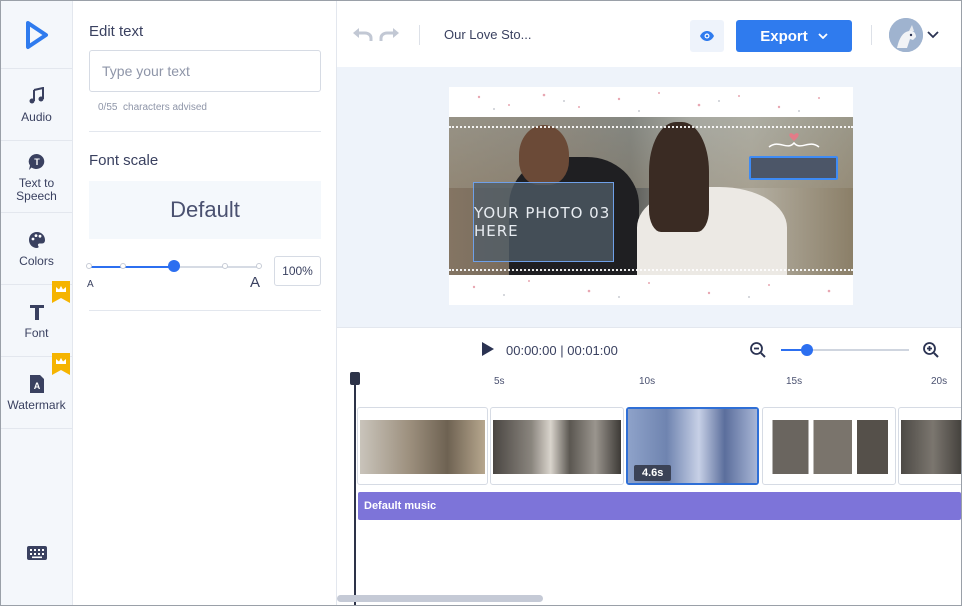 The height and width of the screenshot is (606, 962). I want to click on sidebar-item-watermark: A Watermark, so click(36, 391).